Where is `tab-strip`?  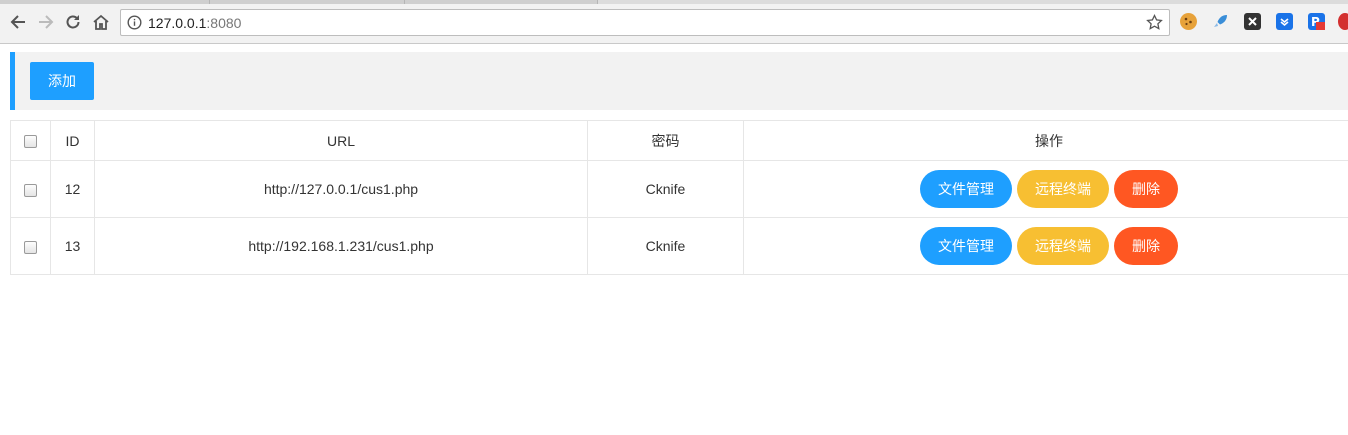
tab-strip is located at coordinates (674, 2).